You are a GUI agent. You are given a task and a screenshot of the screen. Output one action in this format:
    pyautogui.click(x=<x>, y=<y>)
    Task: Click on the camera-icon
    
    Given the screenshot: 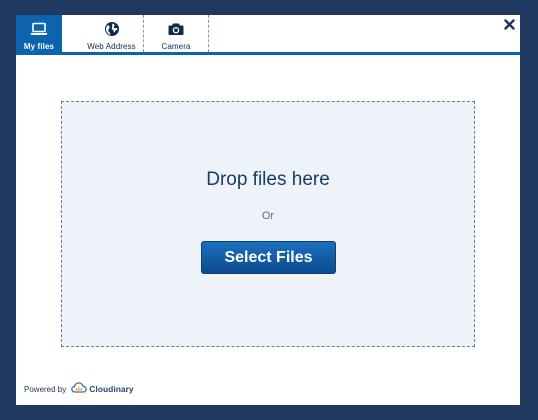 What is the action you would take?
    pyautogui.click(x=176, y=29)
    